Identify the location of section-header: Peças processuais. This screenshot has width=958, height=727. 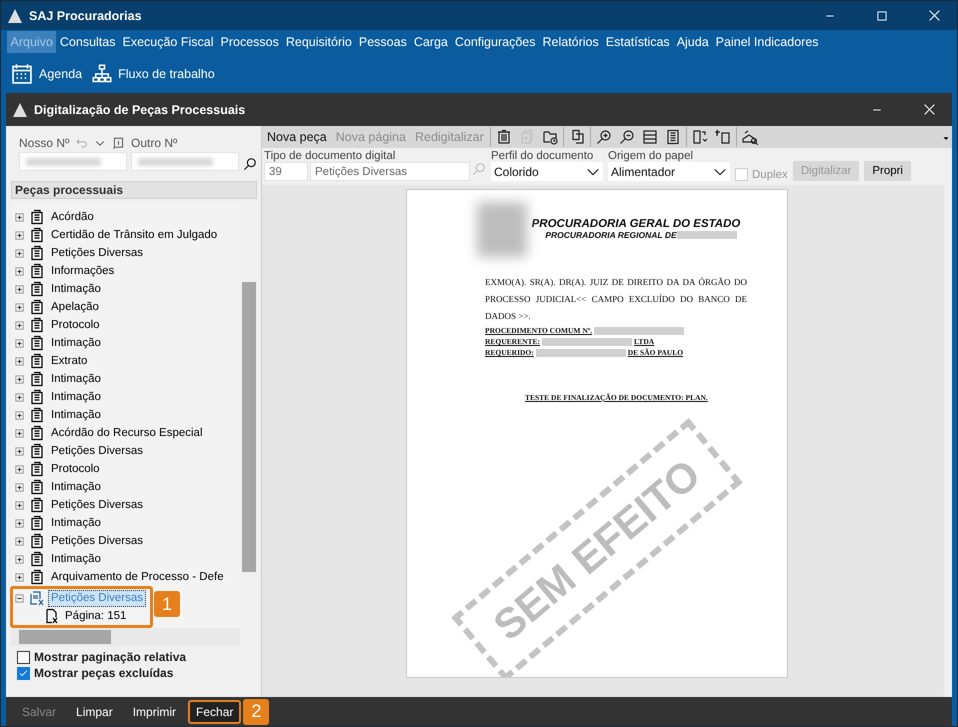
(134, 190).